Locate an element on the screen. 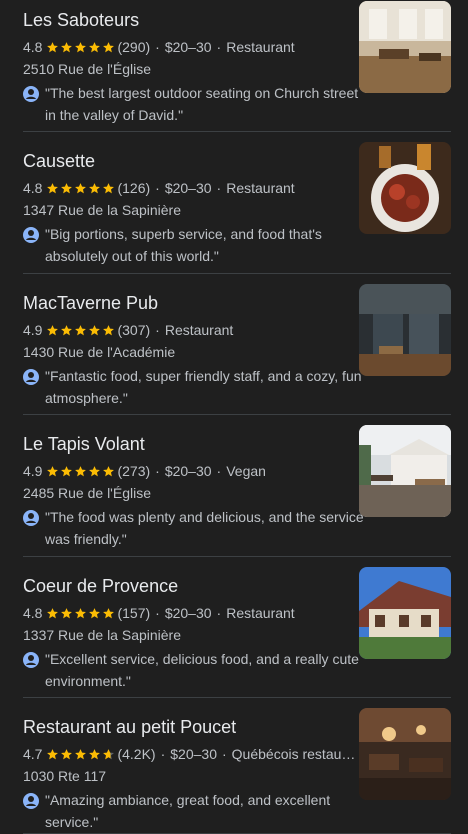  address: 2510 Rue de l'Église is located at coordinates (87, 69).